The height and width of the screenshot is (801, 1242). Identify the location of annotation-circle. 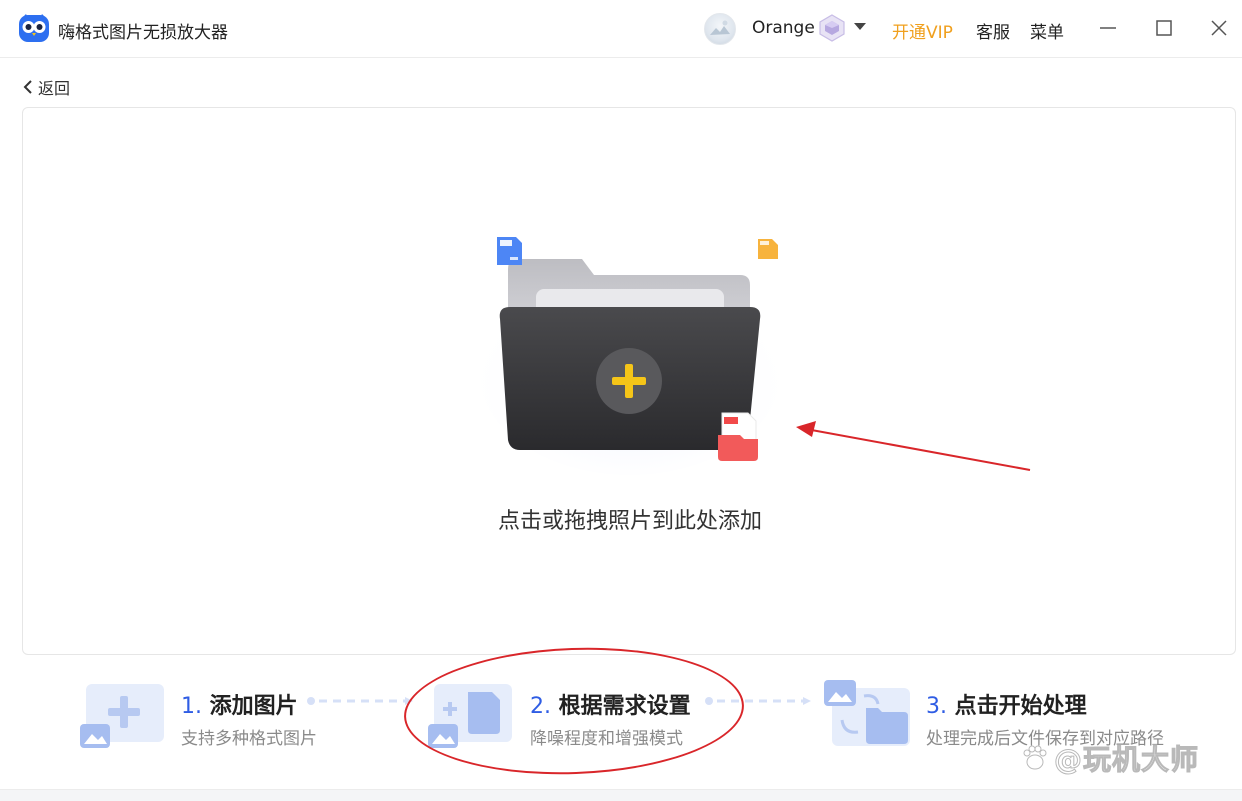
(574, 711).